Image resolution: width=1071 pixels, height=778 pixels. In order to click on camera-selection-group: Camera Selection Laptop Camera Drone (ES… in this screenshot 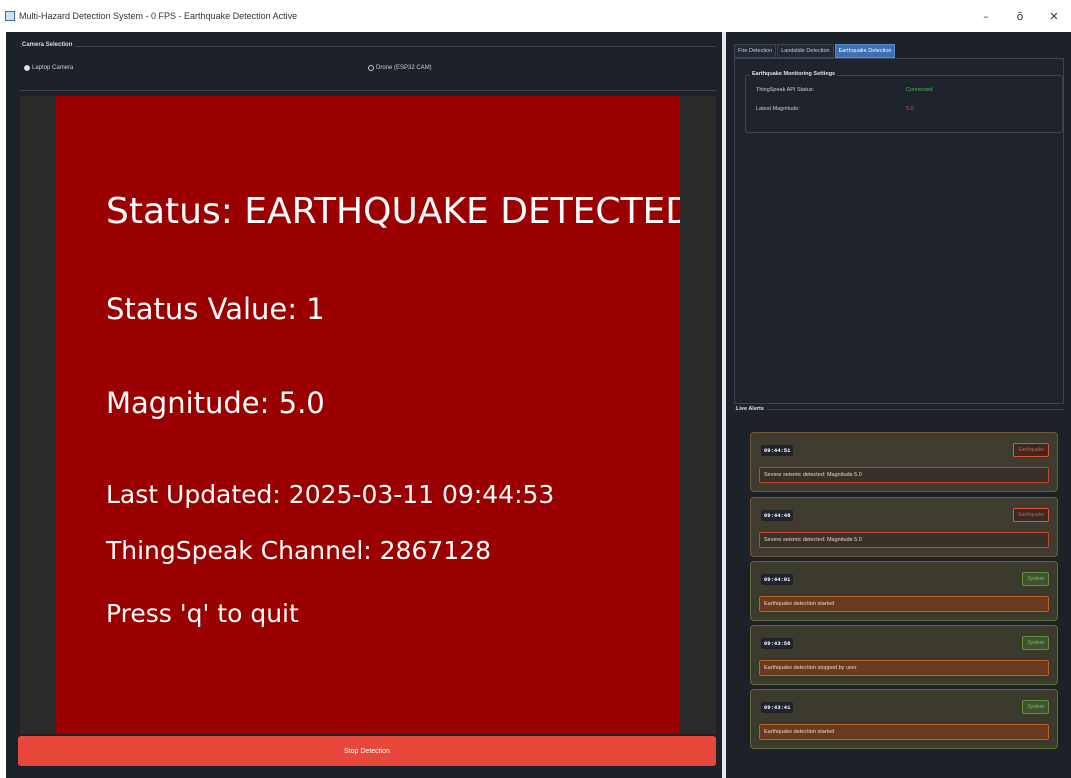, I will do `click(368, 69)`.